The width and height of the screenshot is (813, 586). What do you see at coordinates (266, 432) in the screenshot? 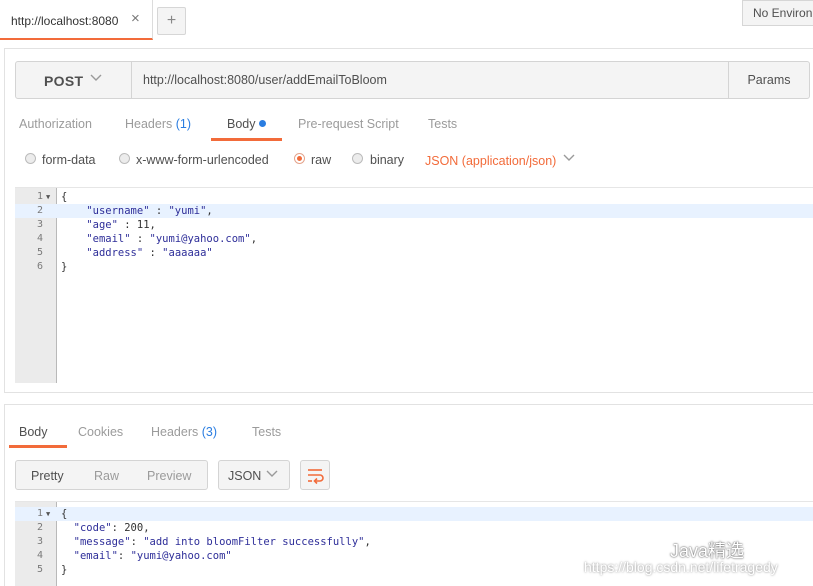
I see `response-tab-tests: Tests` at bounding box center [266, 432].